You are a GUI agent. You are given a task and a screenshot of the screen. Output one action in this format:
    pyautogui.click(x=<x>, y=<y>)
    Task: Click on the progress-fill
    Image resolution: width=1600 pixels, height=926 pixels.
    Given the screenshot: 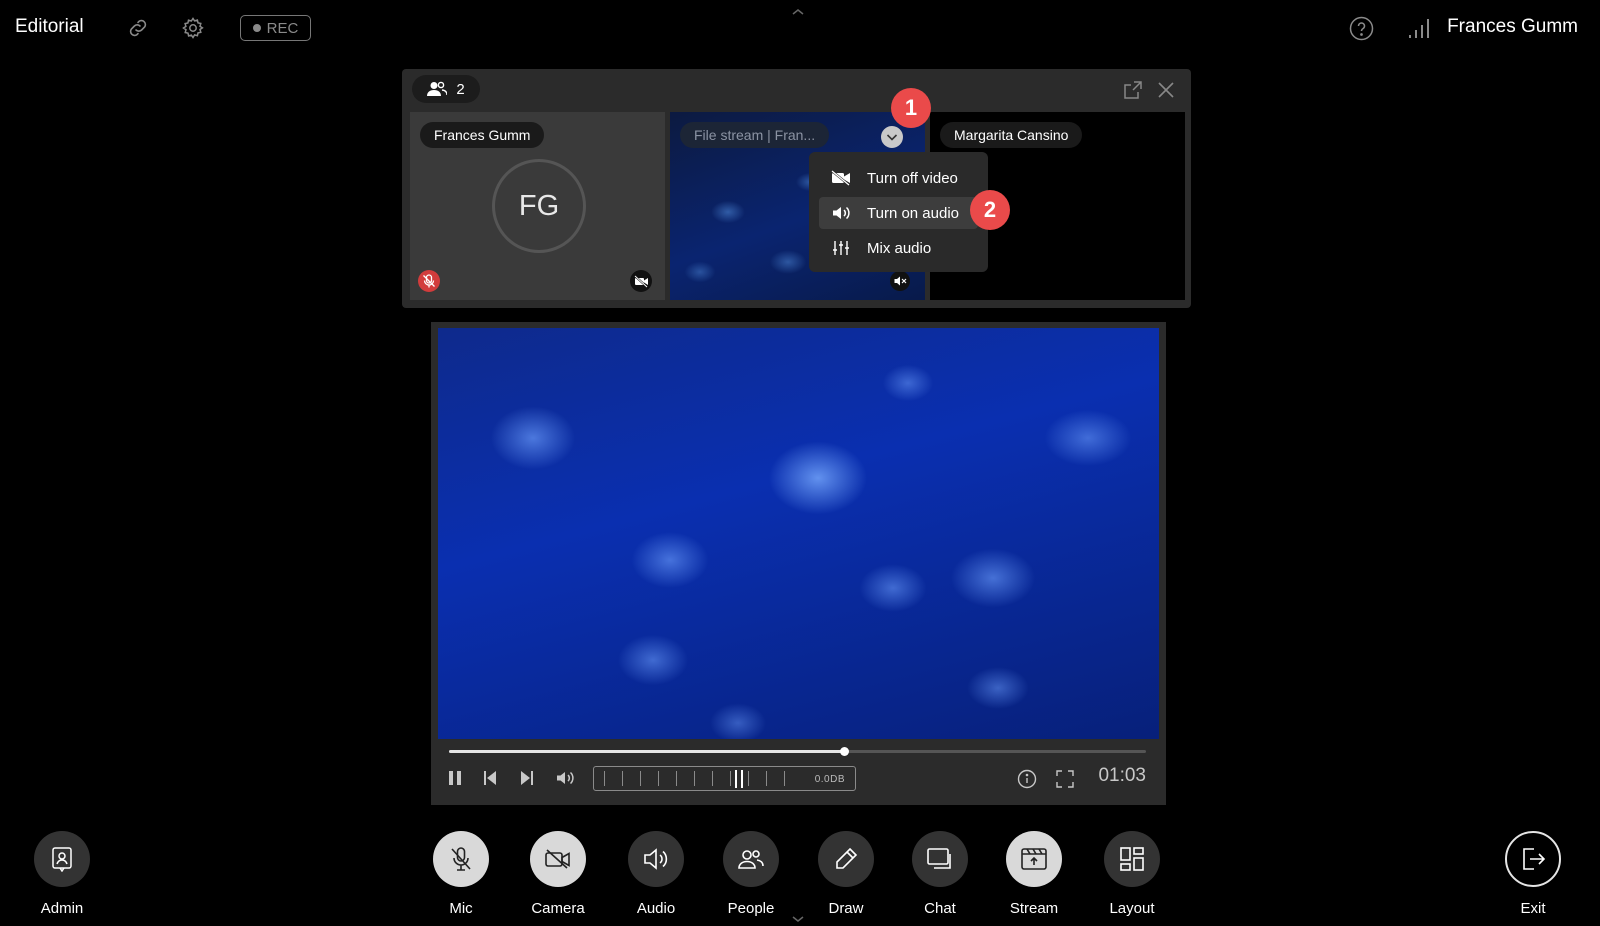 What is the action you would take?
    pyautogui.click(x=646, y=751)
    